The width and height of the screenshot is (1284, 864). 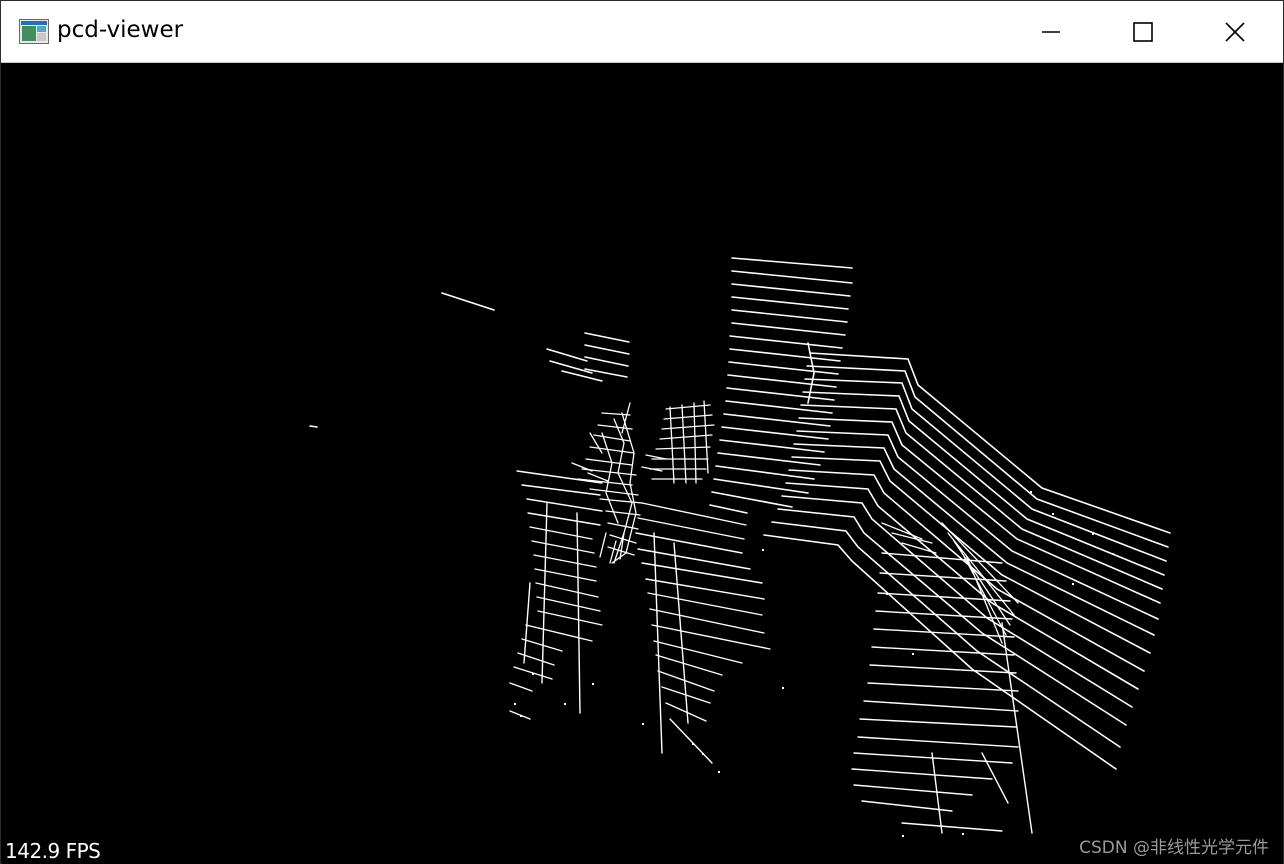 I want to click on scan-ground-rings, so click(x=942, y=693).